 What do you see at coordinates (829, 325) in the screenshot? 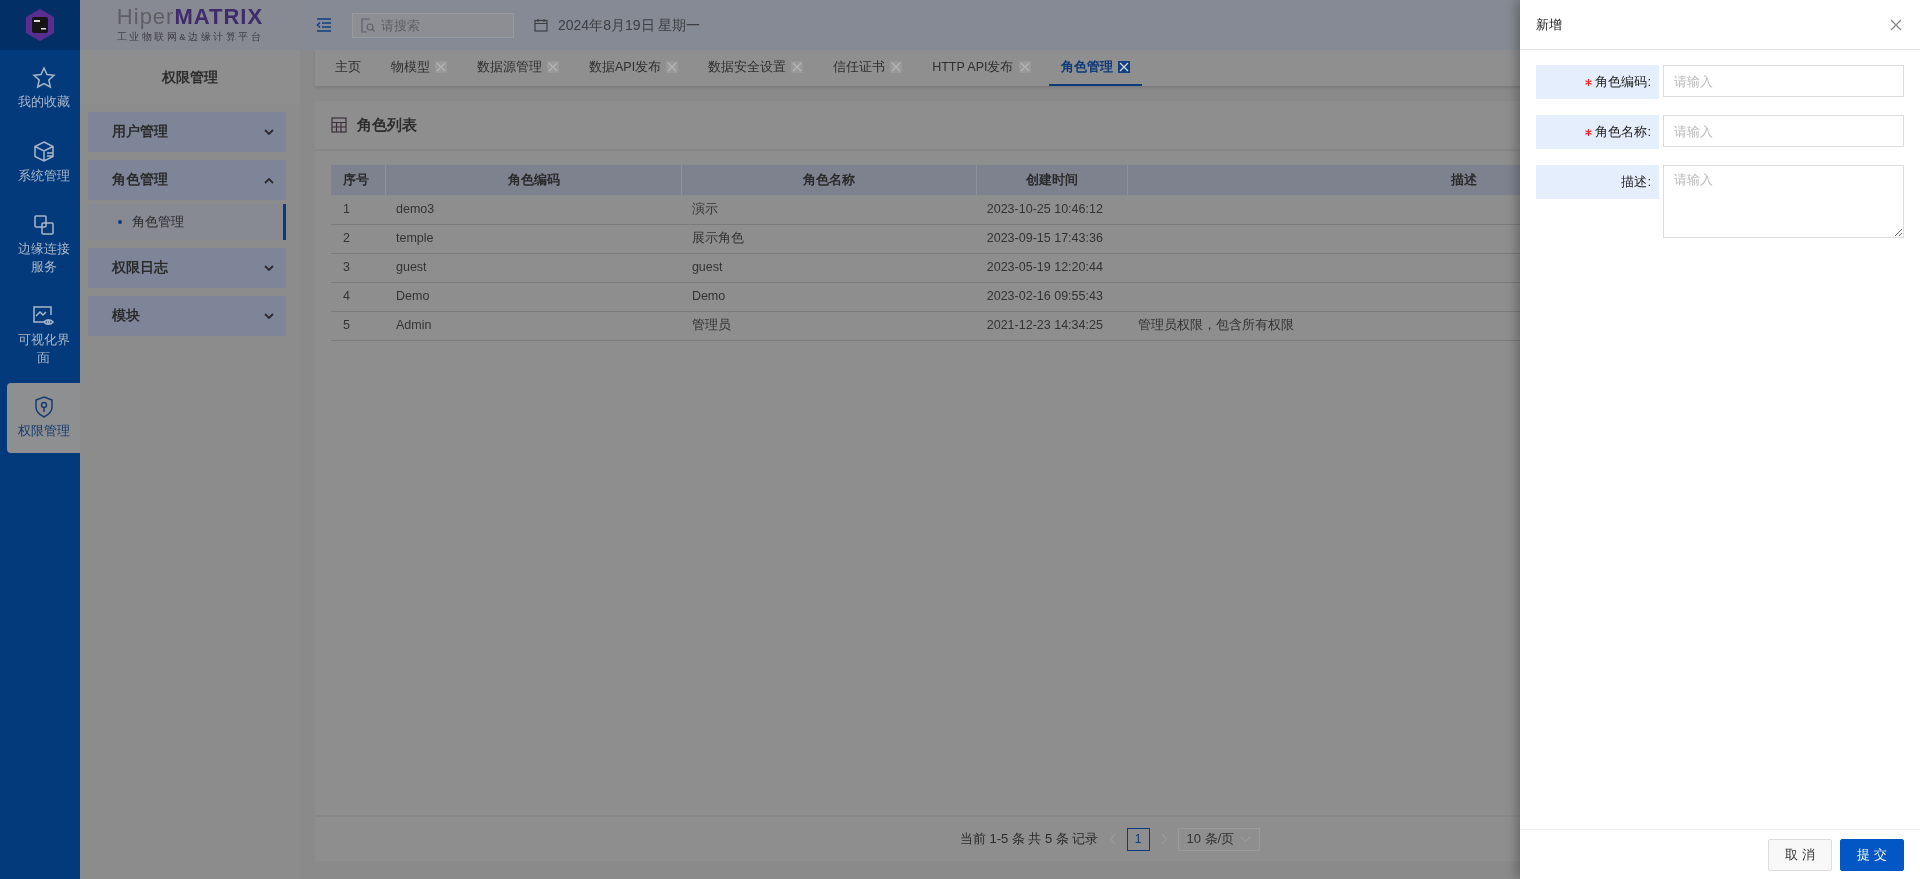
I see `table-cell: 管理员` at bounding box center [829, 325].